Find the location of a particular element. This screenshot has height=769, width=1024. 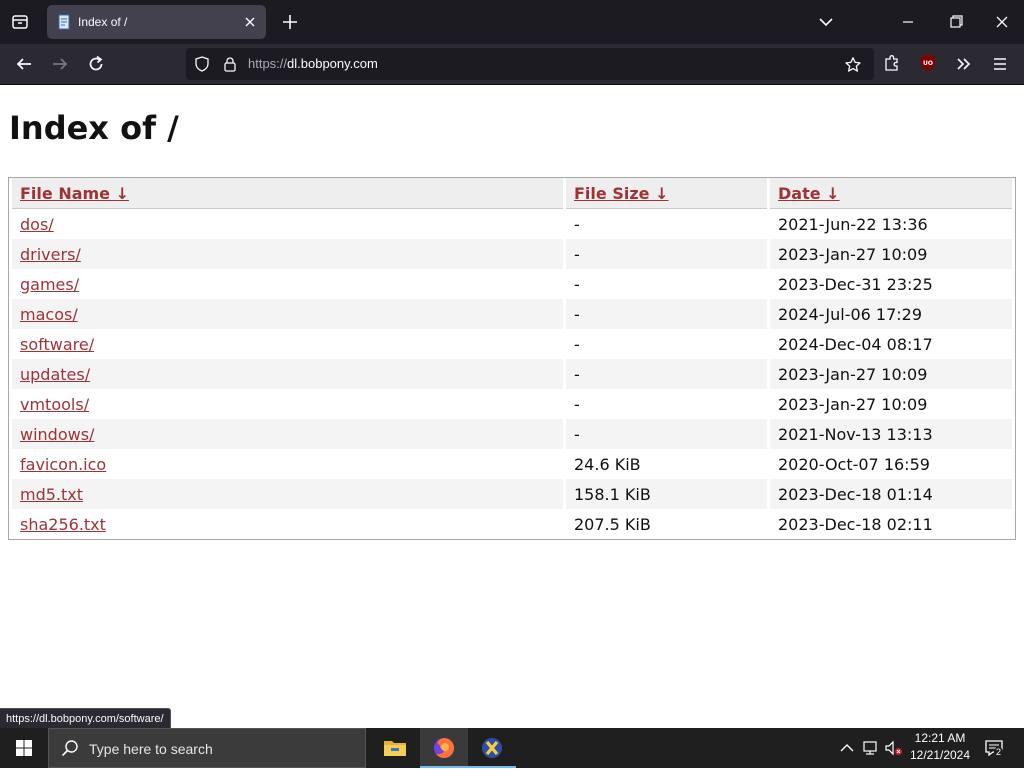

table-row: dos/ - 2021-Jun-22 13:36 is located at coordinates (512, 224).